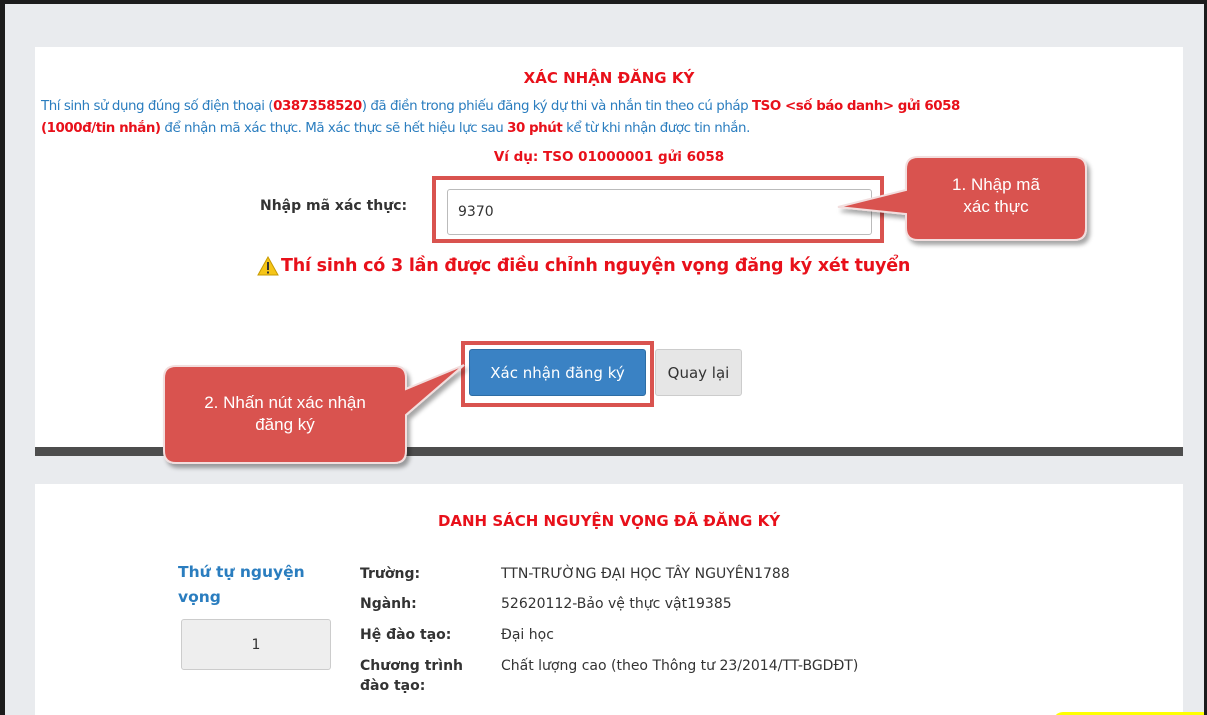 This screenshot has height=715, width=1207. What do you see at coordinates (390, 574) in the screenshot?
I see `field-school-label: Trường:` at bounding box center [390, 574].